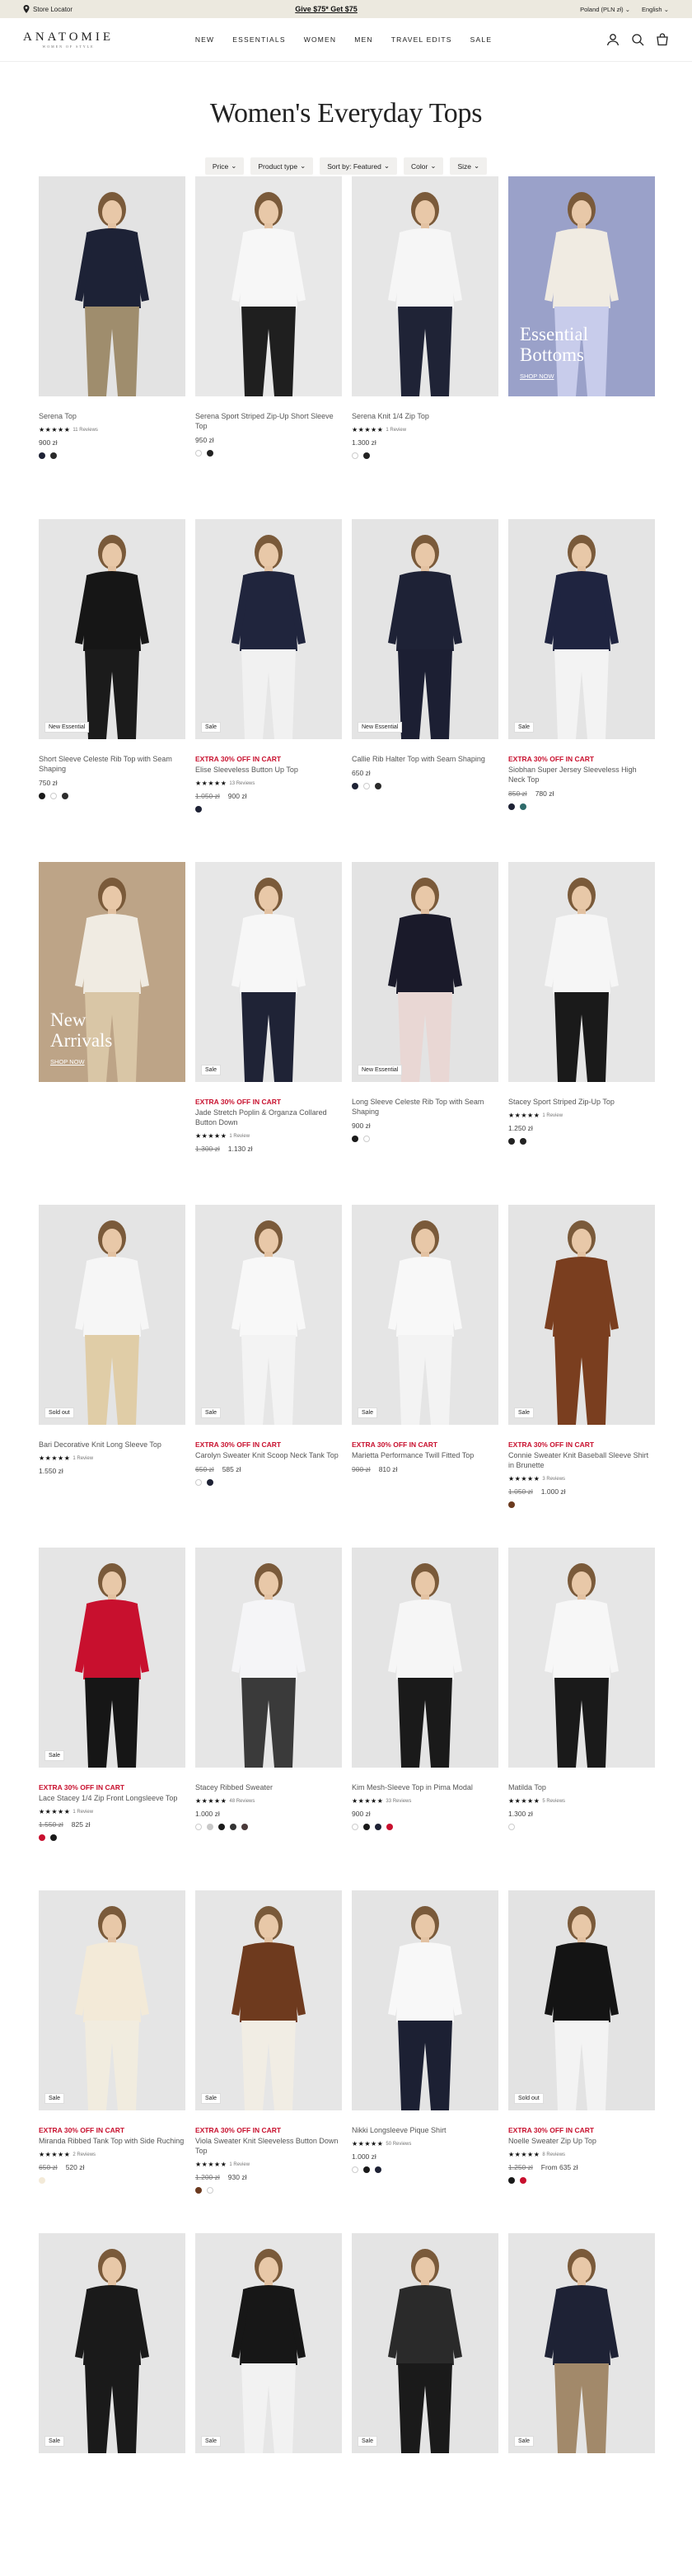  What do you see at coordinates (605, 9) in the screenshot?
I see `region-selector: Poland (PLN zł) ⌄` at bounding box center [605, 9].